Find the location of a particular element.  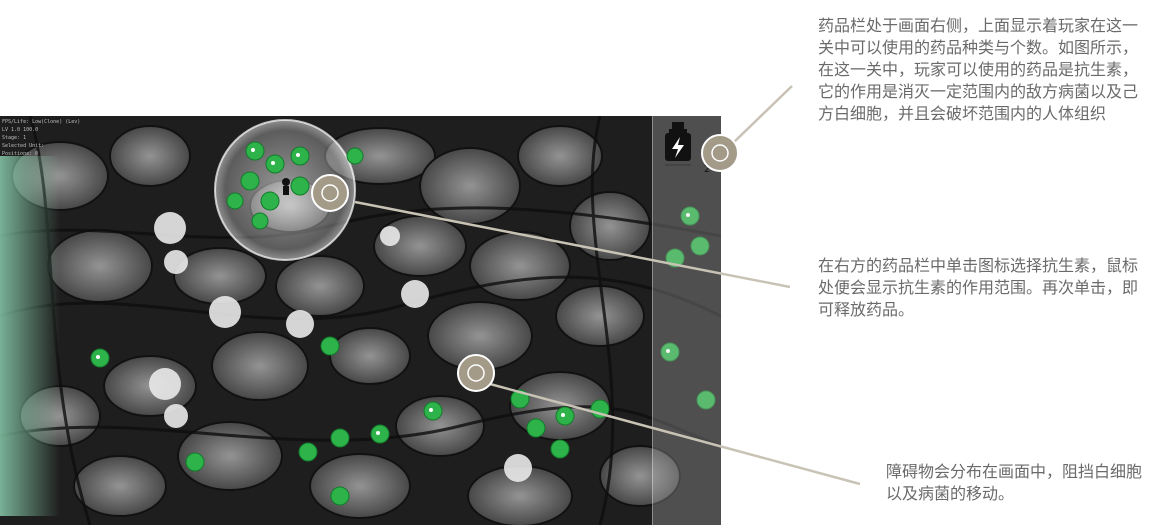

callout-obstacles: 障碍物会分布在画面中，阻挡白细胞以及病菌的移动。 is located at coordinates (1014, 482).